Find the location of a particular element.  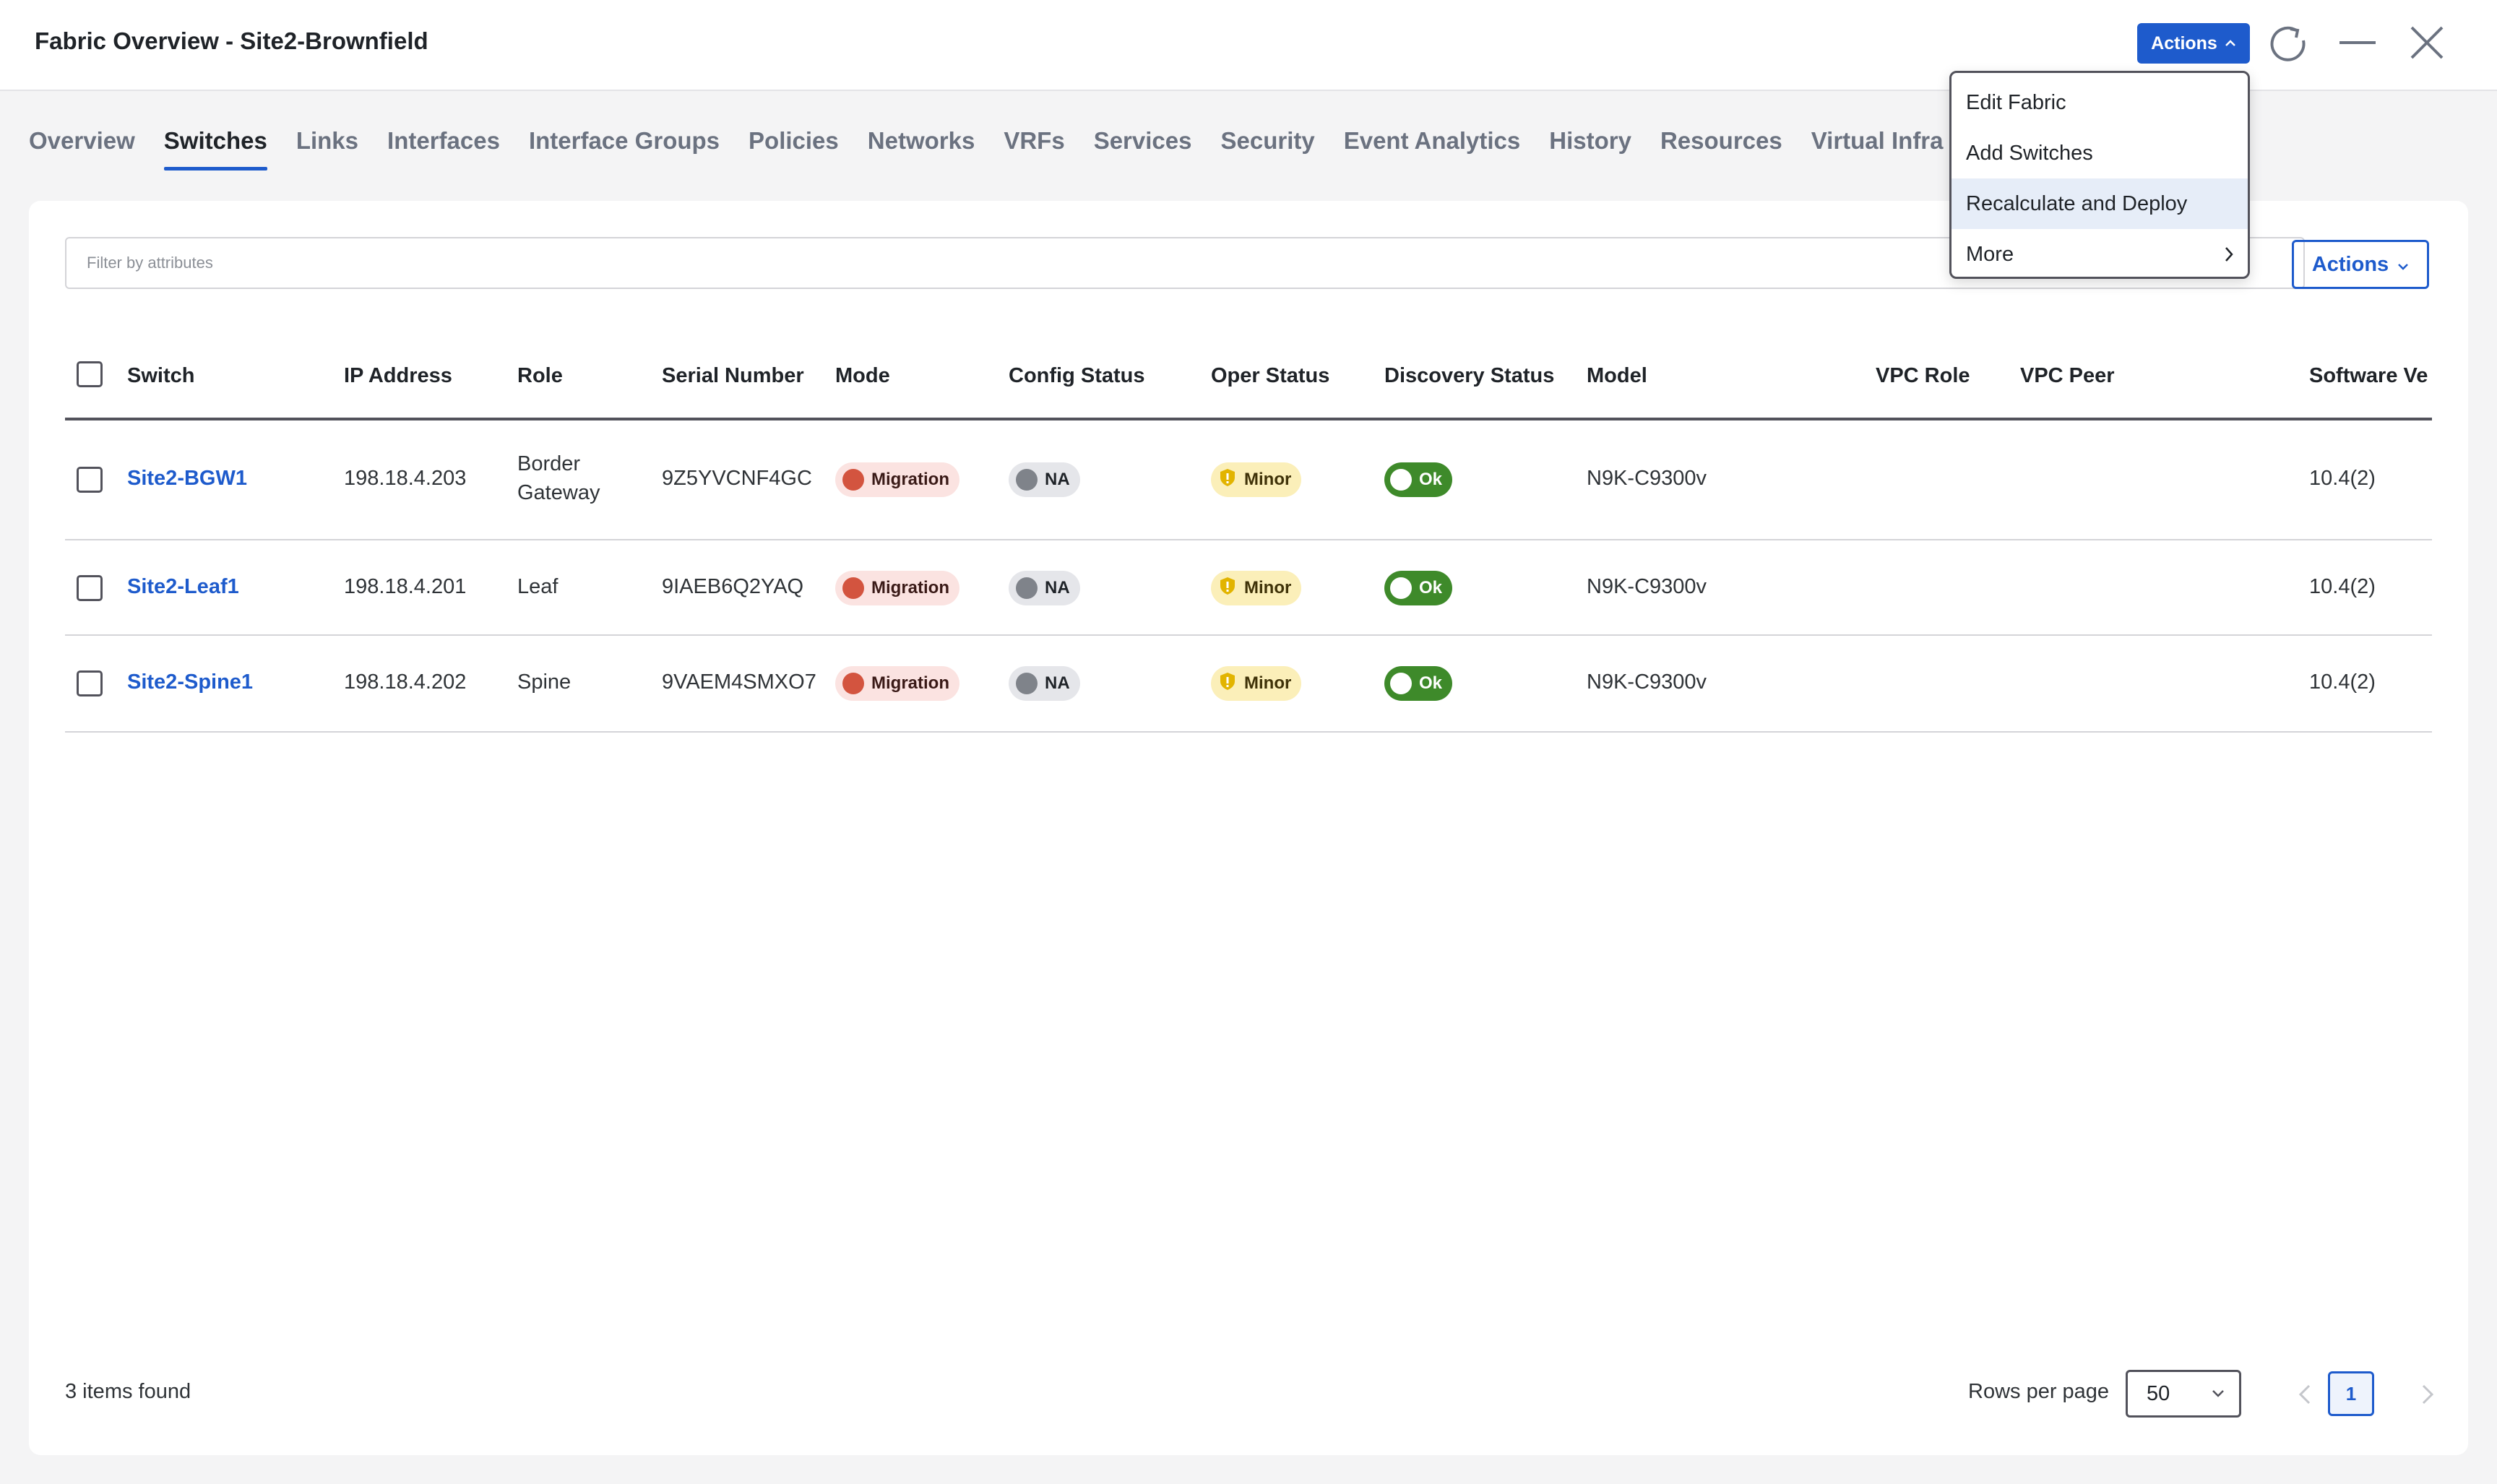

role: Border is located at coordinates (549, 463).